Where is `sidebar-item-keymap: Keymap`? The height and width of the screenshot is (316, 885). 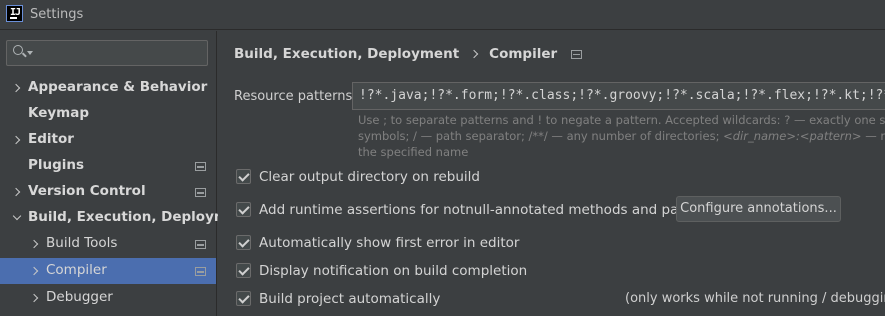
sidebar-item-keymap: Keymap is located at coordinates (108, 114).